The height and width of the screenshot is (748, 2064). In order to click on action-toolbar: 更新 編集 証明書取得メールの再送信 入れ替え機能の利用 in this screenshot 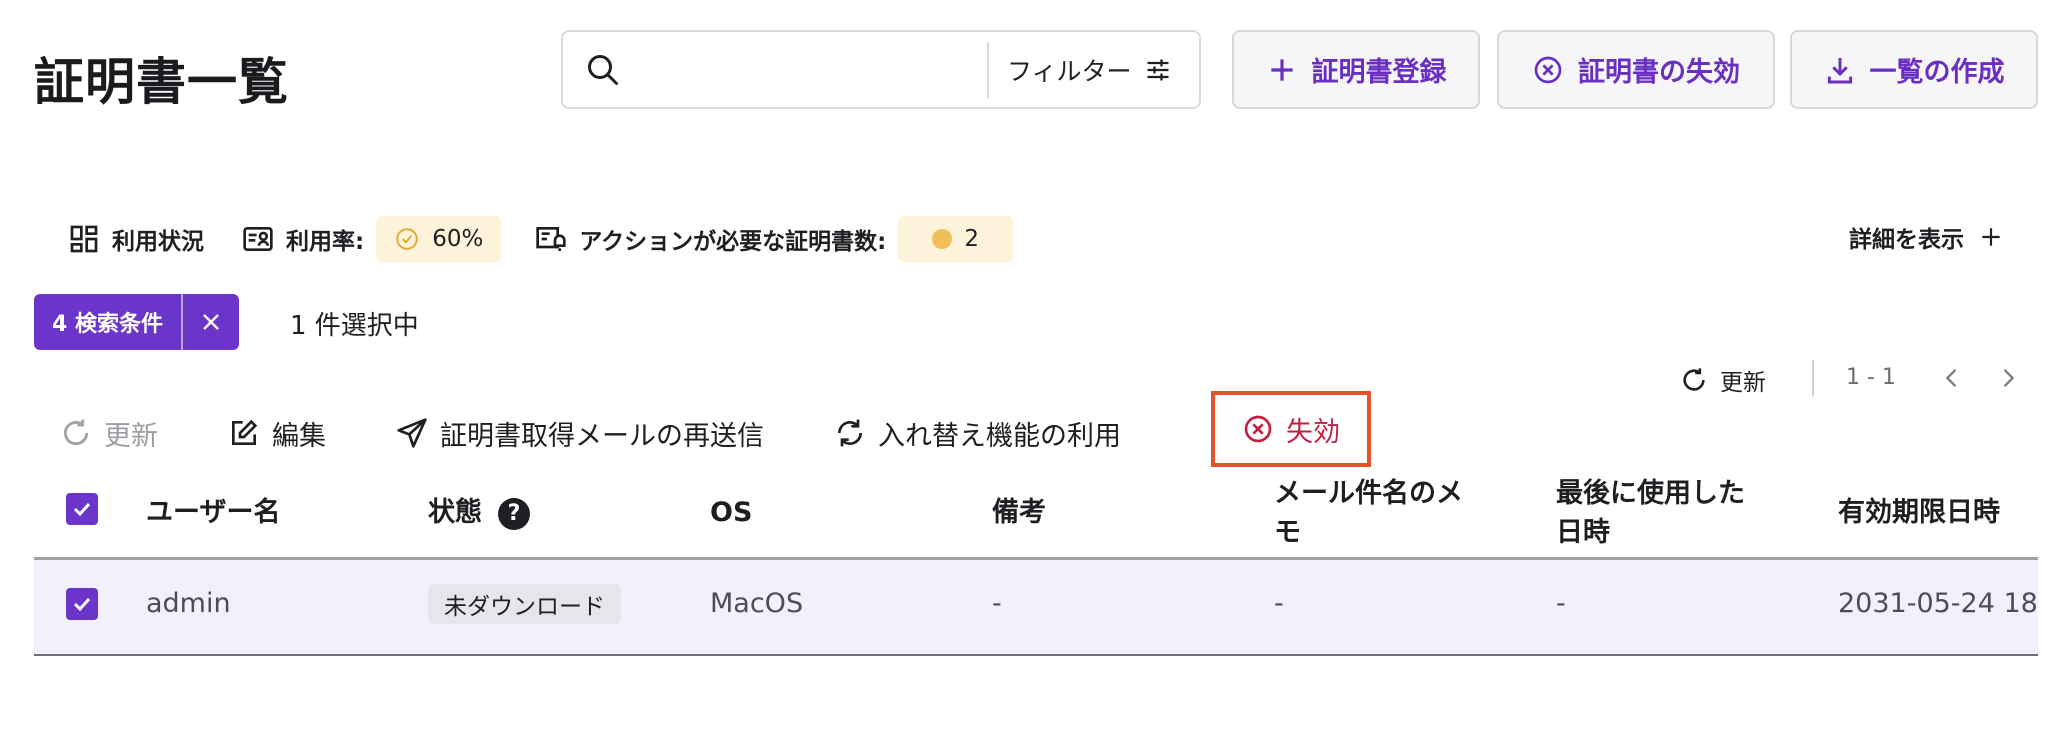, I will do `click(625, 433)`.